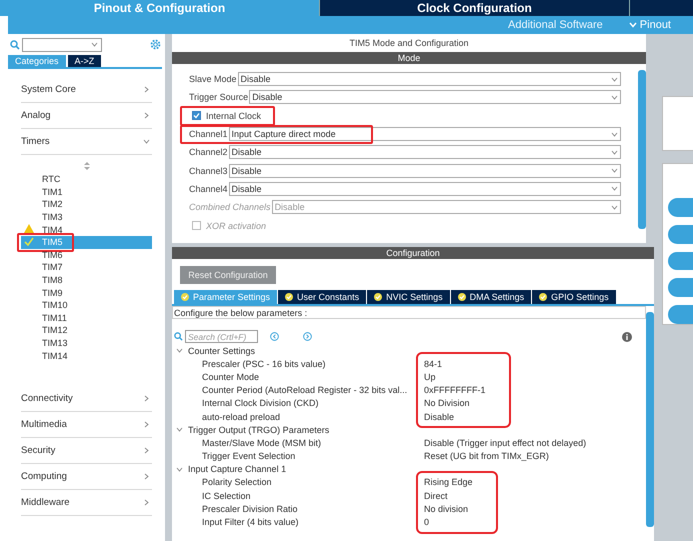  I want to click on category-item: Security, so click(86, 451).